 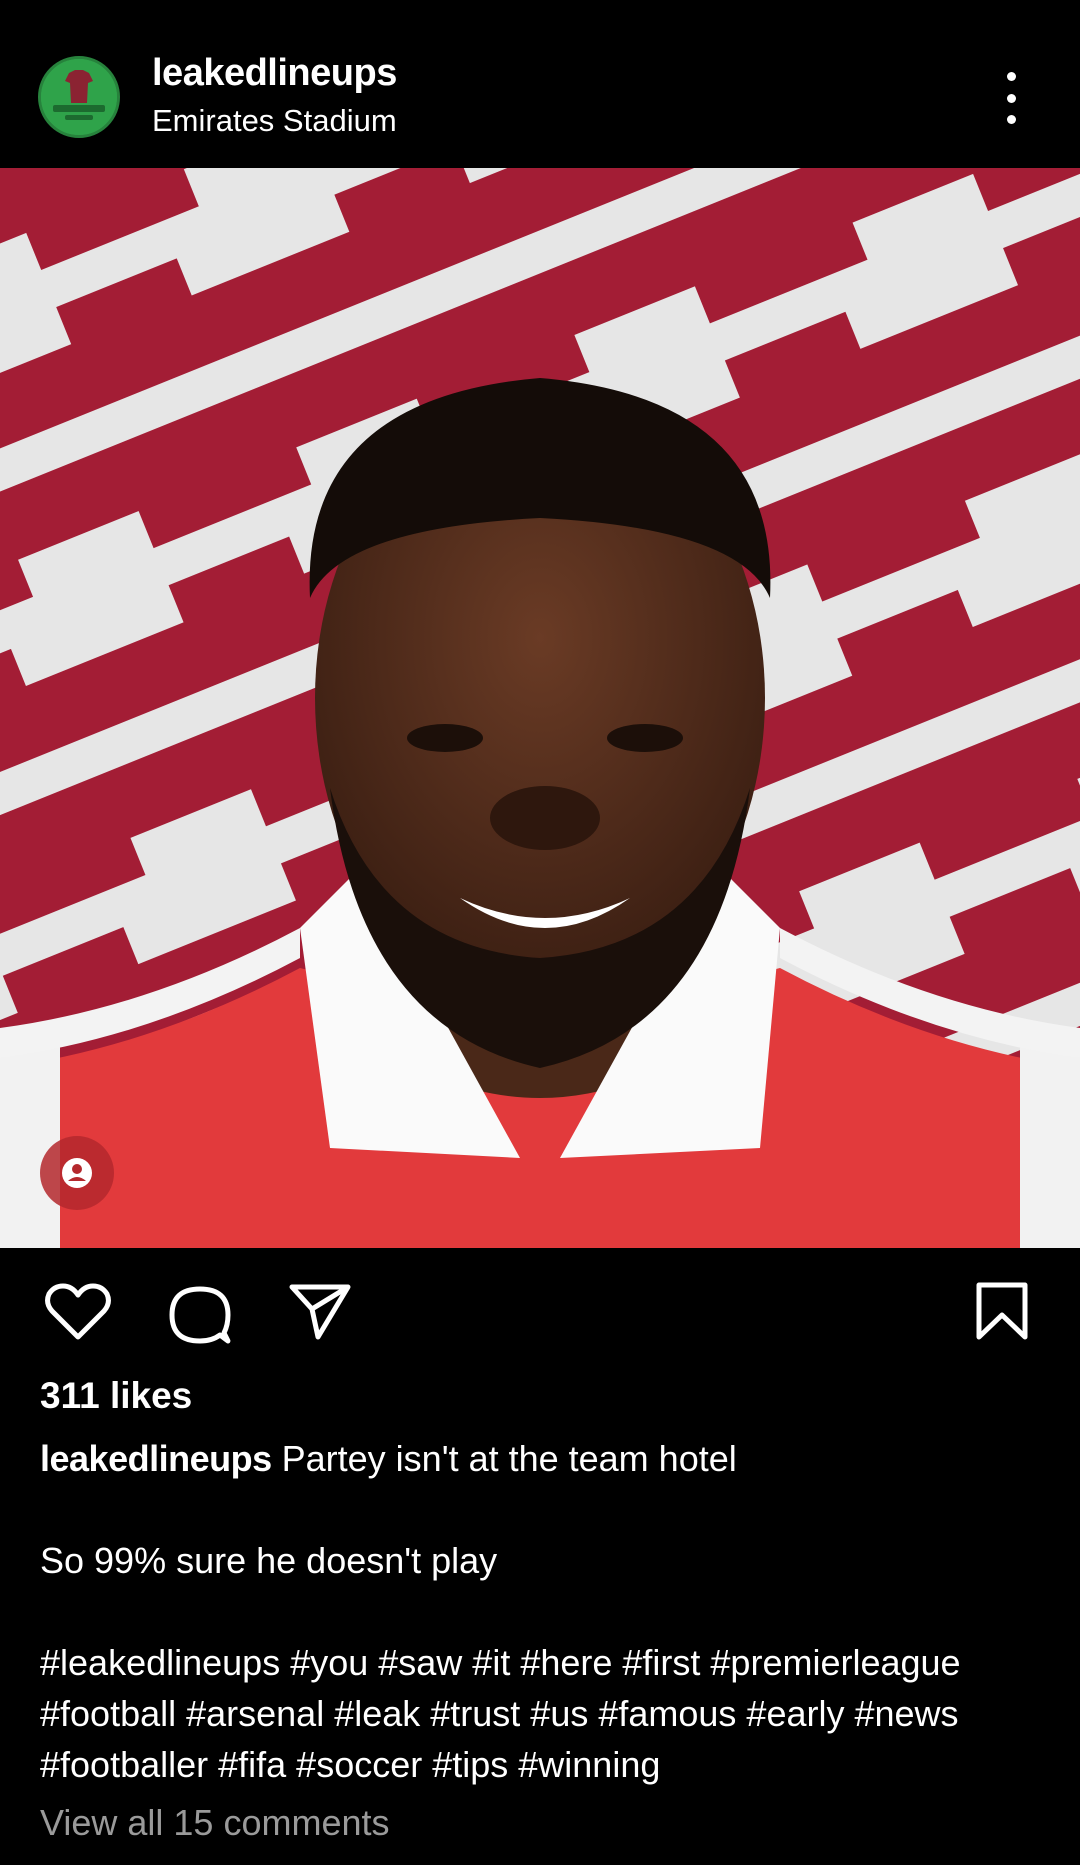 I want to click on send-icon, so click(x=320, y=1312).